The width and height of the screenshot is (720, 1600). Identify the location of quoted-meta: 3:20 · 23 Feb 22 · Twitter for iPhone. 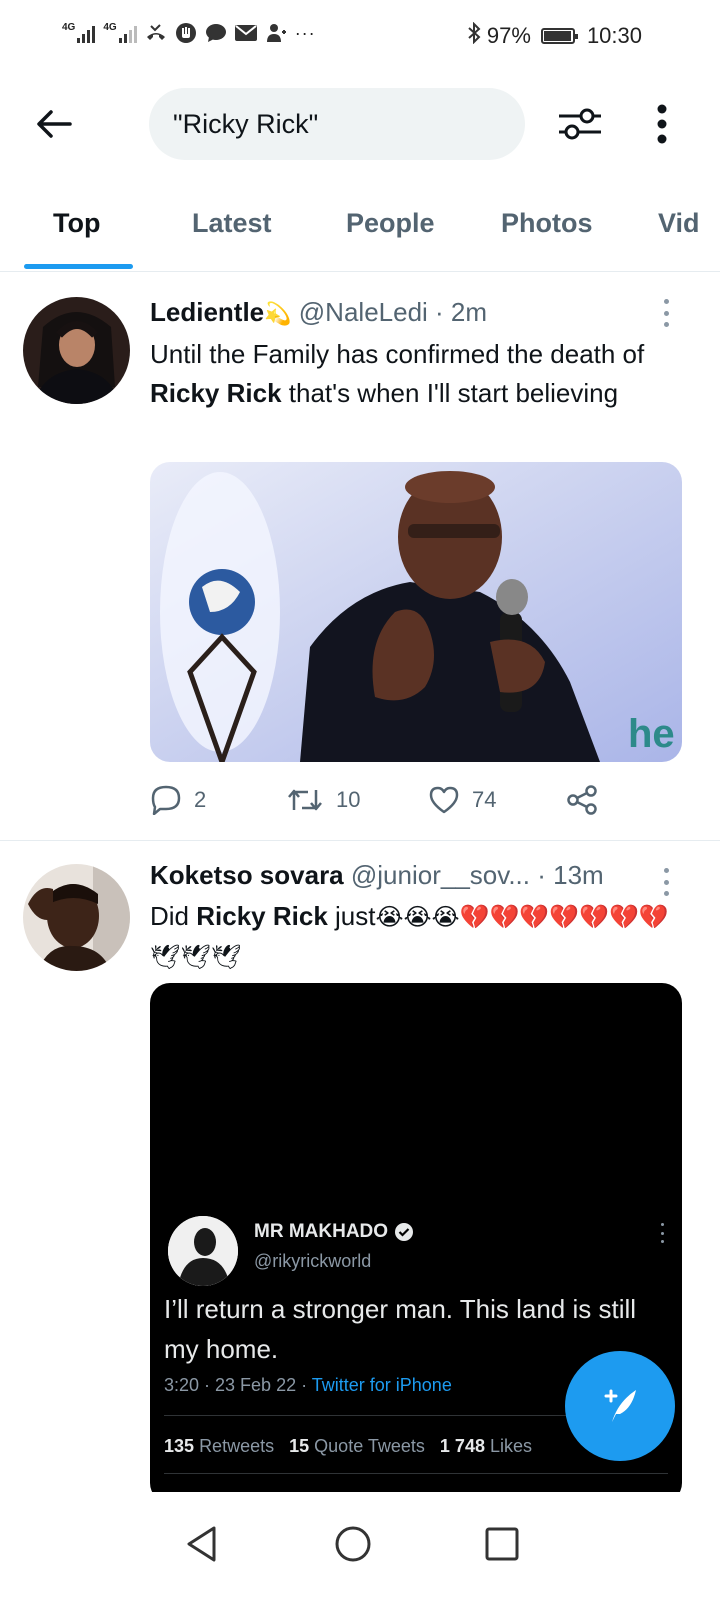
(308, 1385).